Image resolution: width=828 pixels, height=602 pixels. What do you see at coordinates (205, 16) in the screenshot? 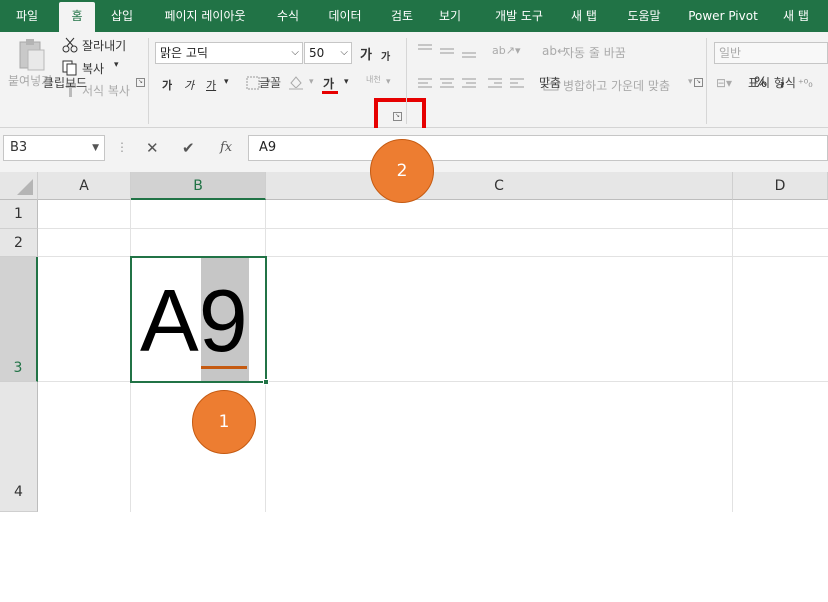
I see `tab-page-layout: 페이지 레이아웃` at bounding box center [205, 16].